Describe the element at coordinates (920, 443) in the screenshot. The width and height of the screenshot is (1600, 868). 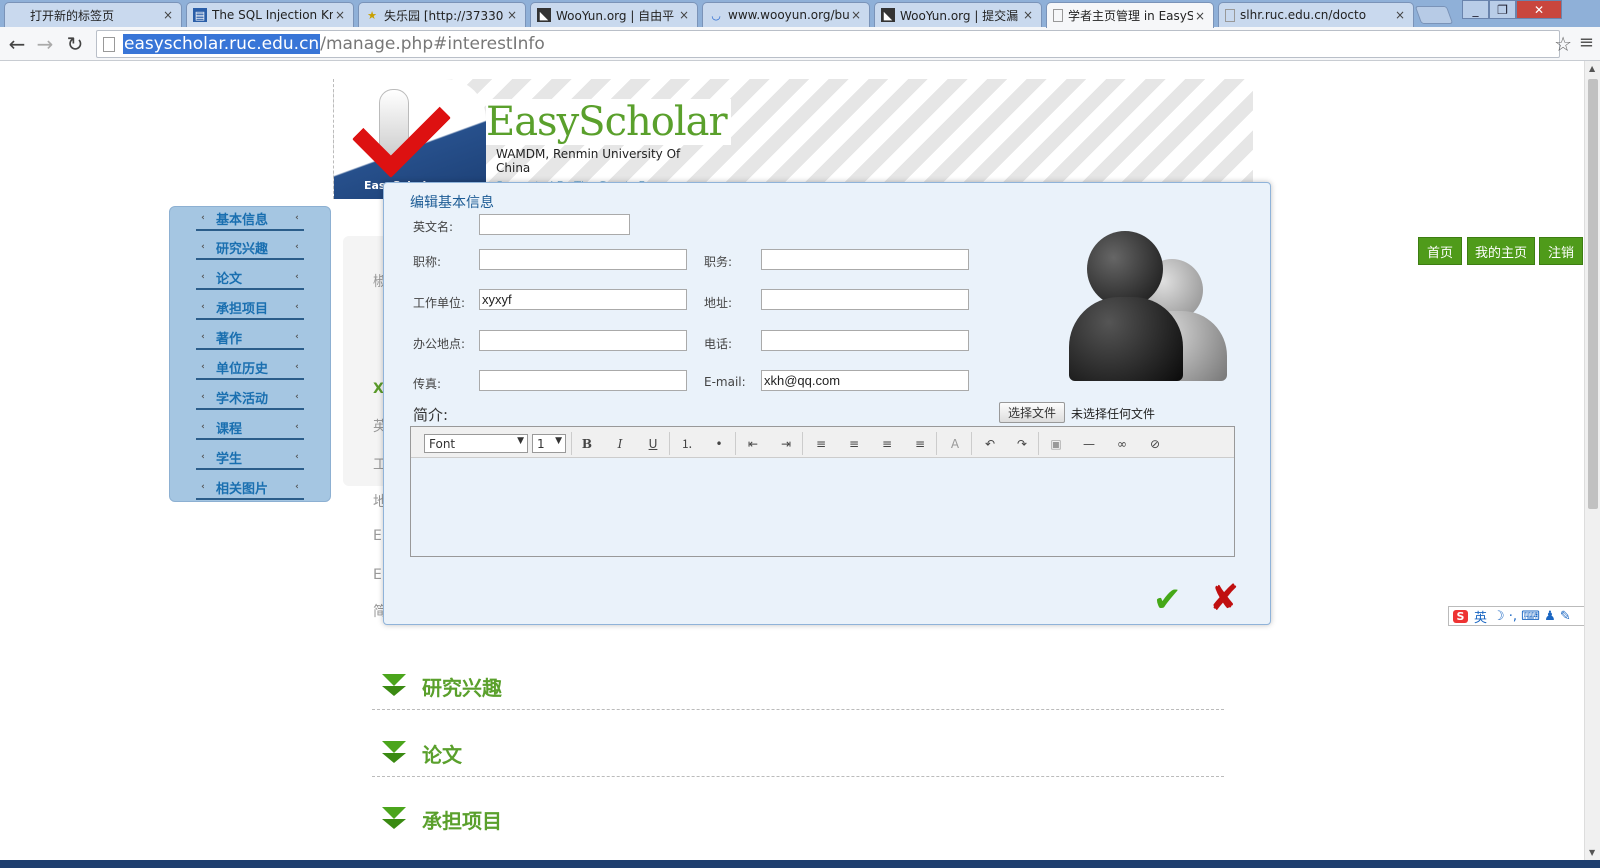
I see `justify-button: ≡` at that location.